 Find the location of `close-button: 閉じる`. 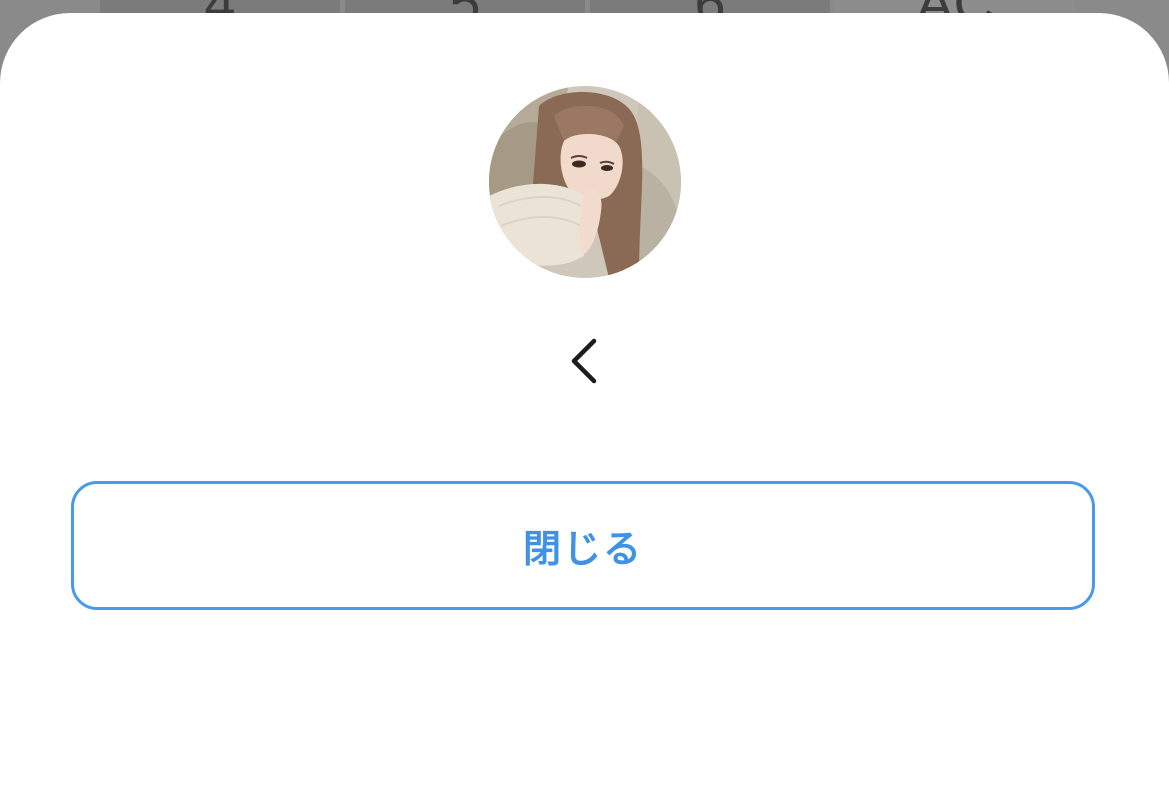

close-button: 閉じる is located at coordinates (583, 545).